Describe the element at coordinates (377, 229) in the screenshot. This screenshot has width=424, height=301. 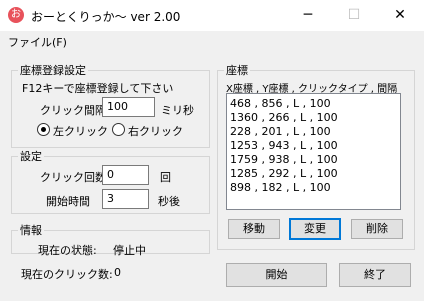
I see `delete-button: 削除` at that location.